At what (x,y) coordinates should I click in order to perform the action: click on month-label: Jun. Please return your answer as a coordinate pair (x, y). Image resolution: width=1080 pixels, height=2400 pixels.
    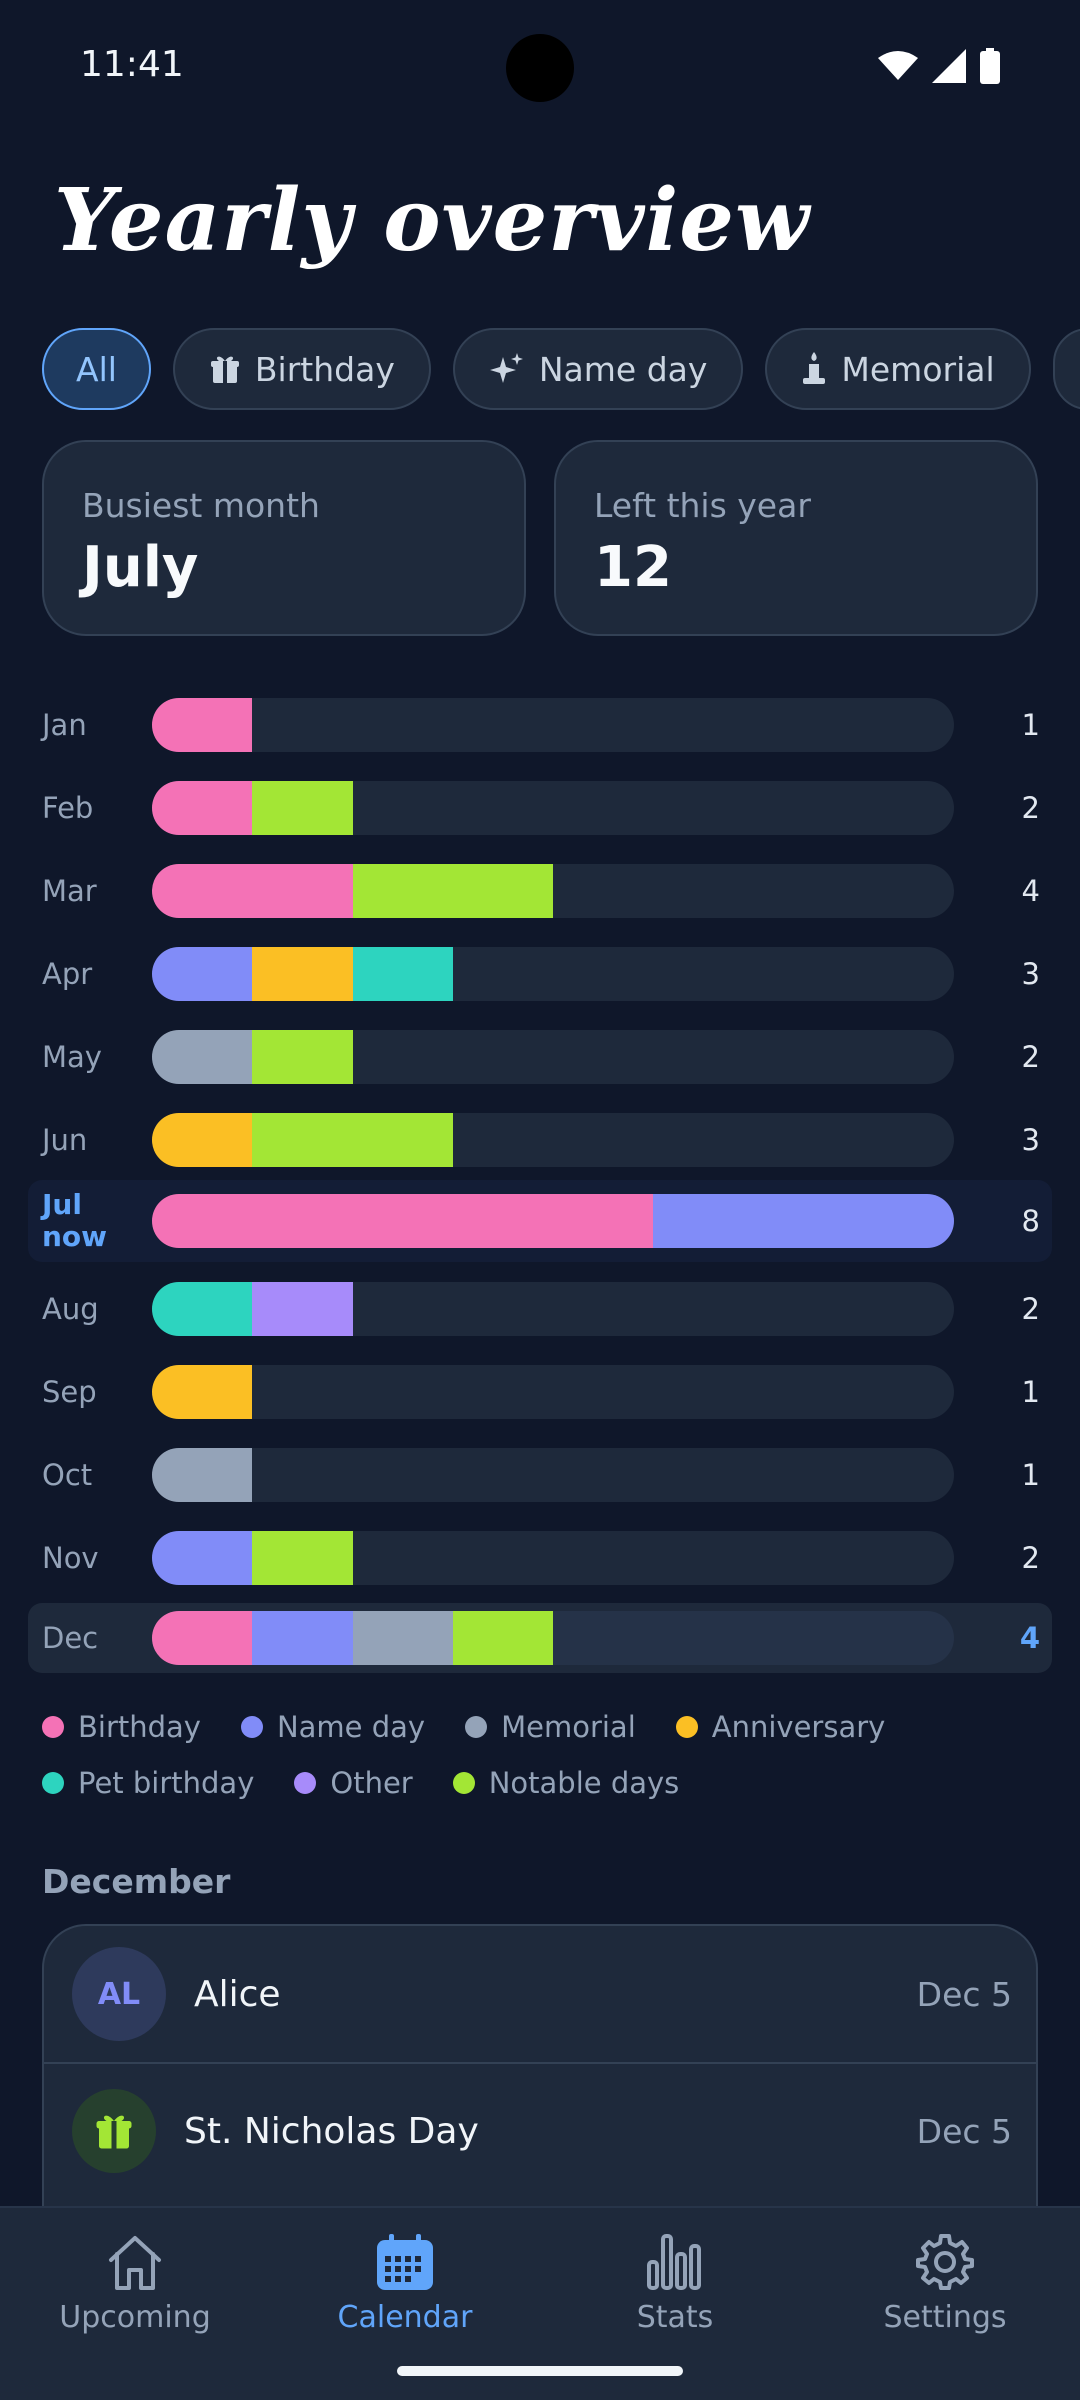
    Looking at the image, I should click on (65, 1140).